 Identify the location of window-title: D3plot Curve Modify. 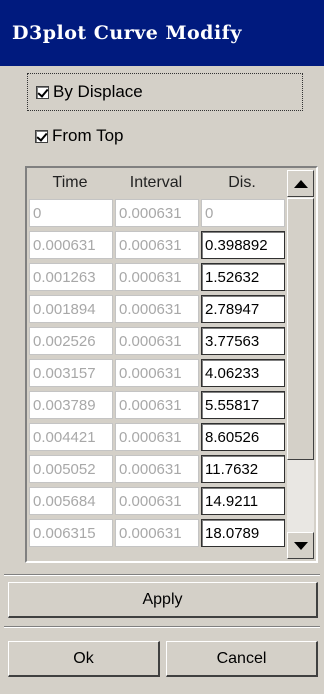
(162, 33).